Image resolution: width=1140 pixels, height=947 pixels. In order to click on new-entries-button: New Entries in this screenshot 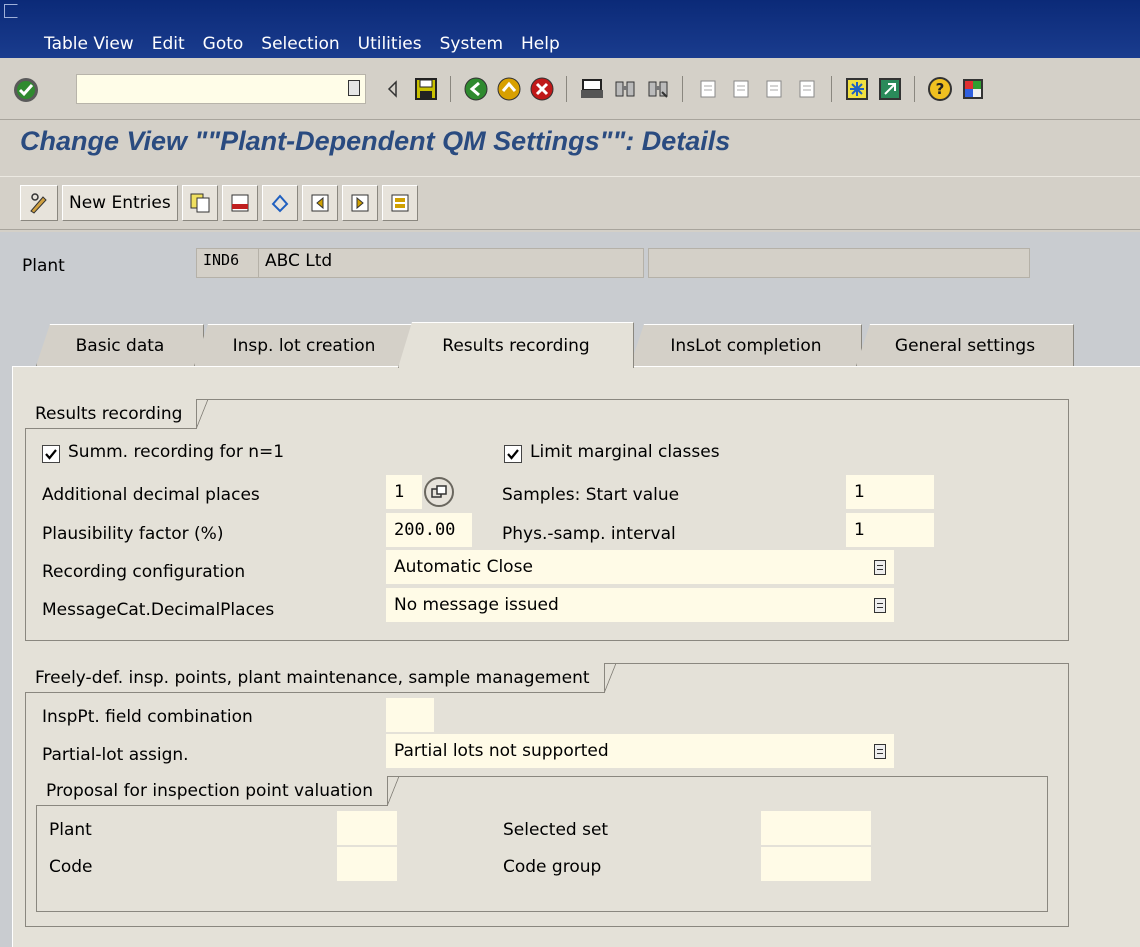, I will do `click(120, 203)`.